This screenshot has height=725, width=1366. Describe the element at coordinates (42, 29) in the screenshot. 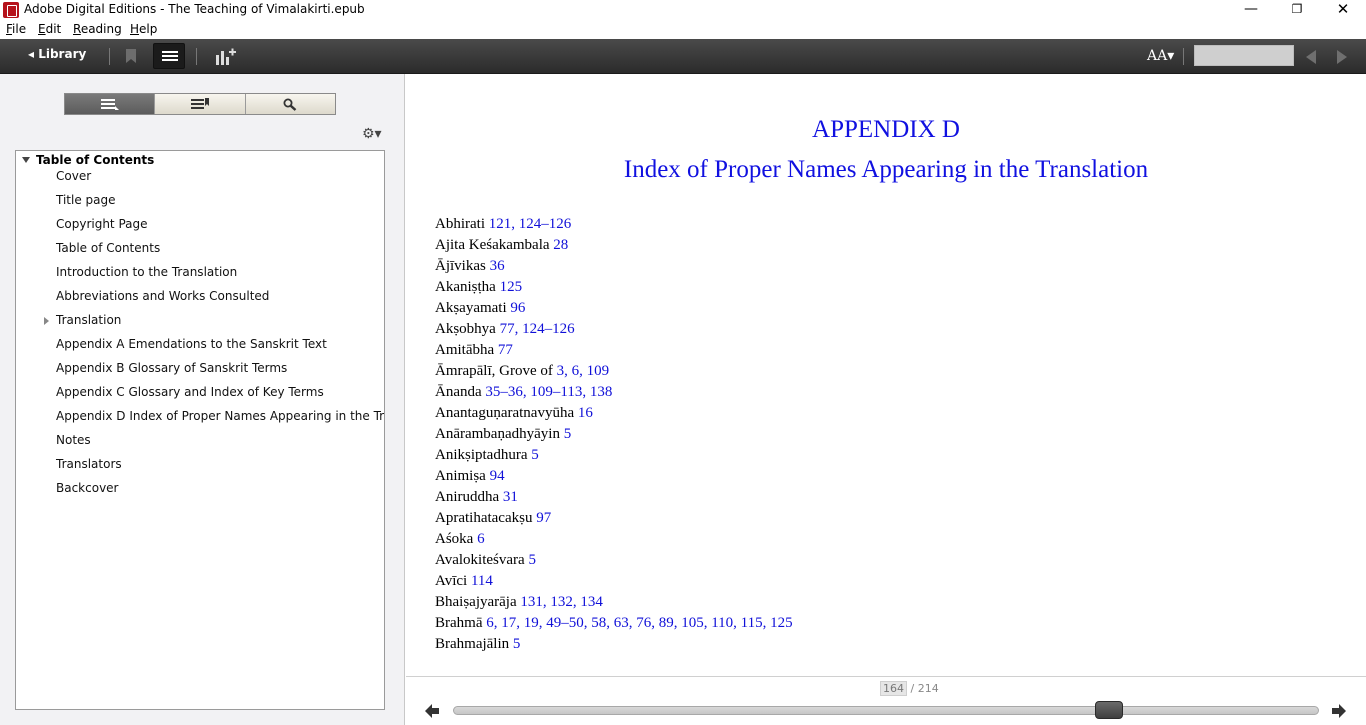

I see `menu-edit-accel: E` at that location.